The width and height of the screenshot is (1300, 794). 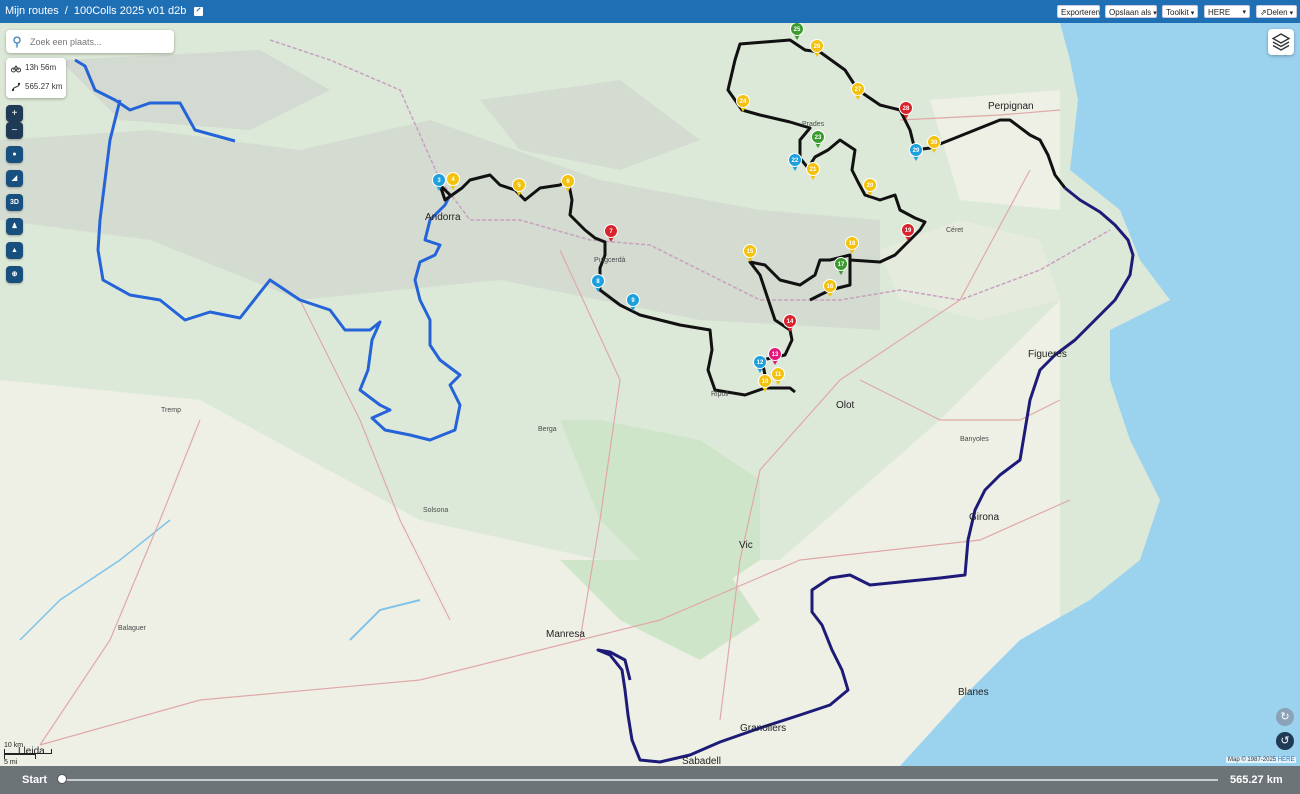 I want to click on breadcrumb-my-routes: Mijn routes, so click(x=32, y=11).